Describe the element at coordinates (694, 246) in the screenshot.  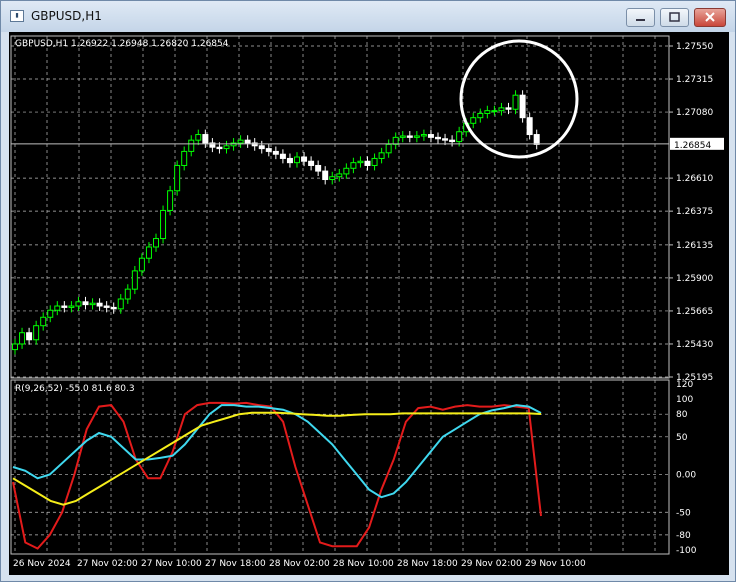
I see `price-y-tick-label: 1.26135` at that location.